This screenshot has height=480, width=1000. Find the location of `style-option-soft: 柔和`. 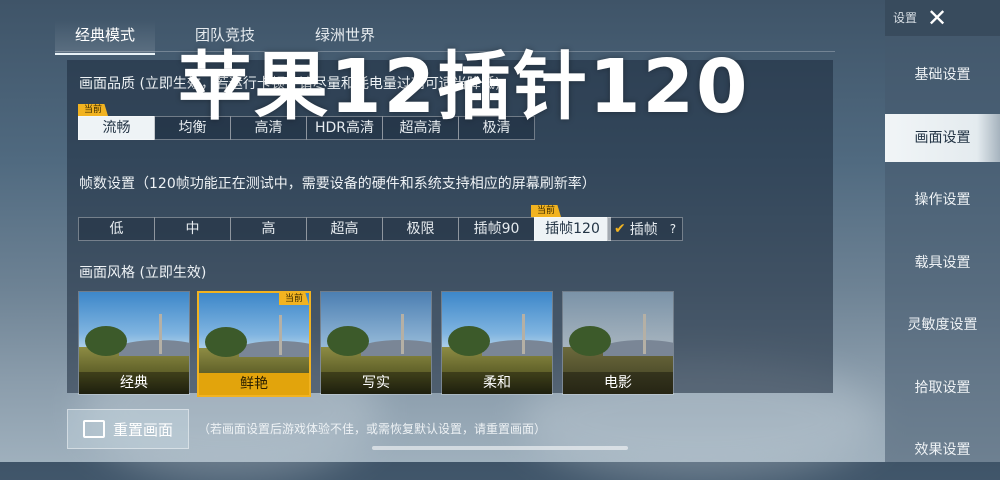

style-option-soft: 柔和 is located at coordinates (497, 343).